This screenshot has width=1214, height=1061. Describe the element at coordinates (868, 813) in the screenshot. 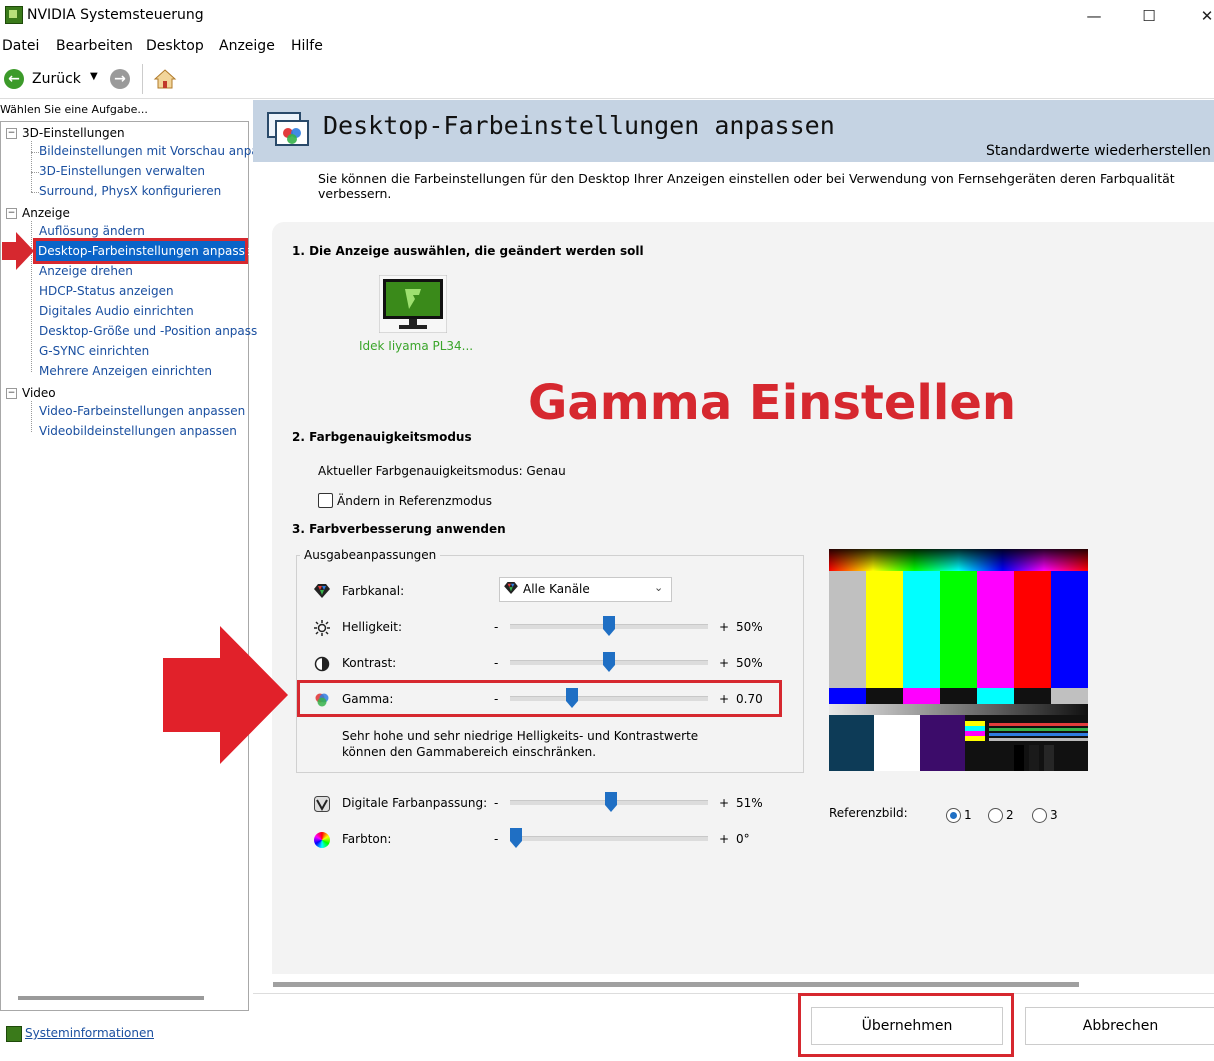

I see `reference-image-label: Referenzbild:` at that location.